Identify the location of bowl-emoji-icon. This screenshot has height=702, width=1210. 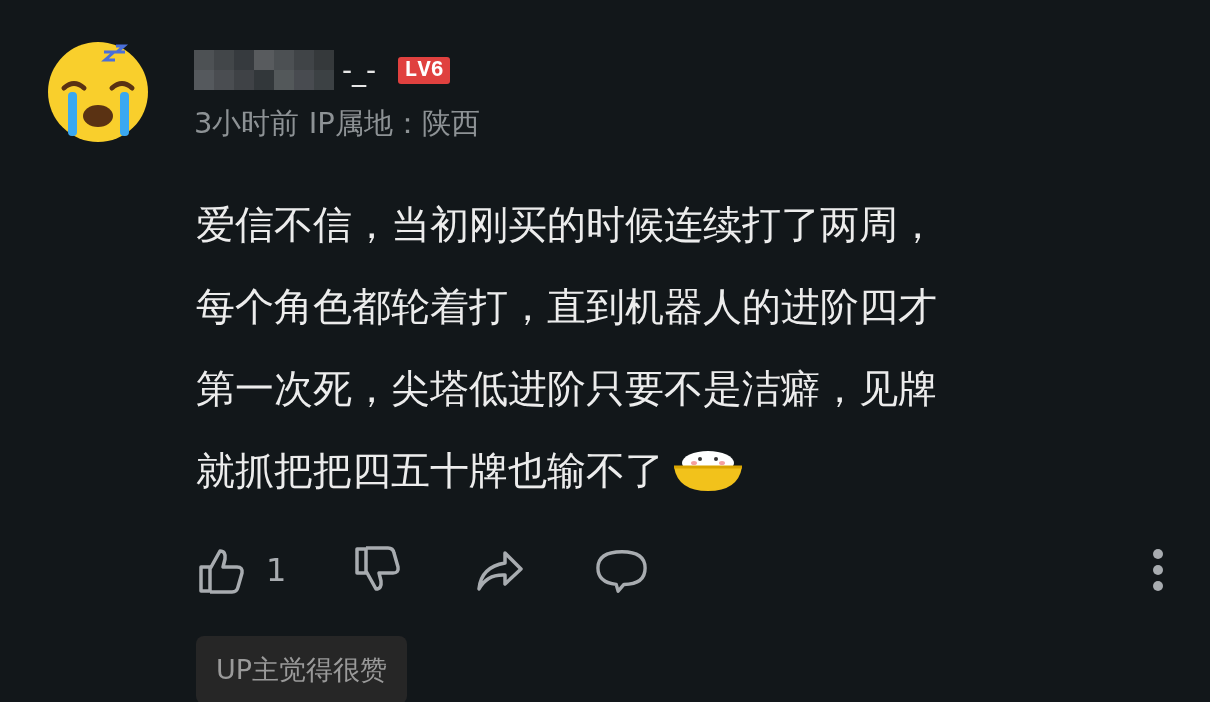
(708, 471).